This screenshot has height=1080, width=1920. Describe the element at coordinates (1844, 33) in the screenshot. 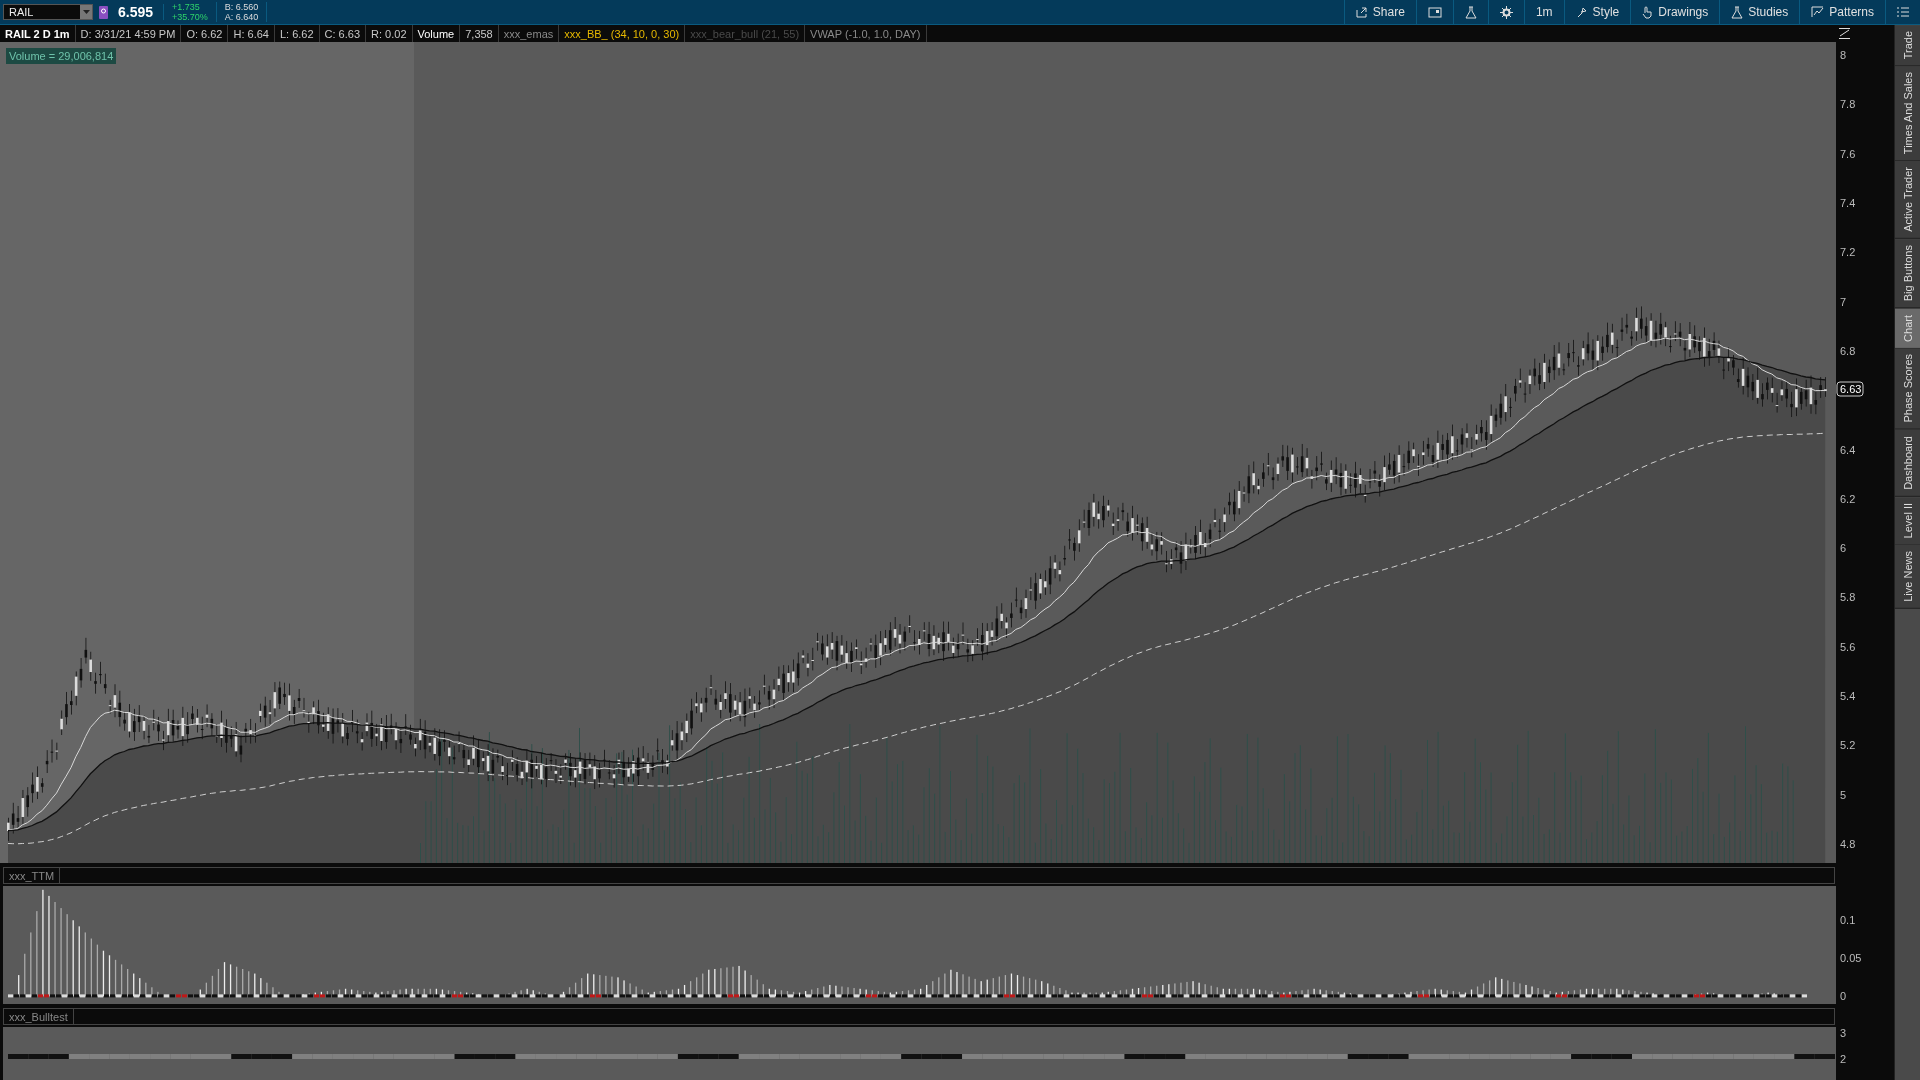

I see `study-icon` at that location.